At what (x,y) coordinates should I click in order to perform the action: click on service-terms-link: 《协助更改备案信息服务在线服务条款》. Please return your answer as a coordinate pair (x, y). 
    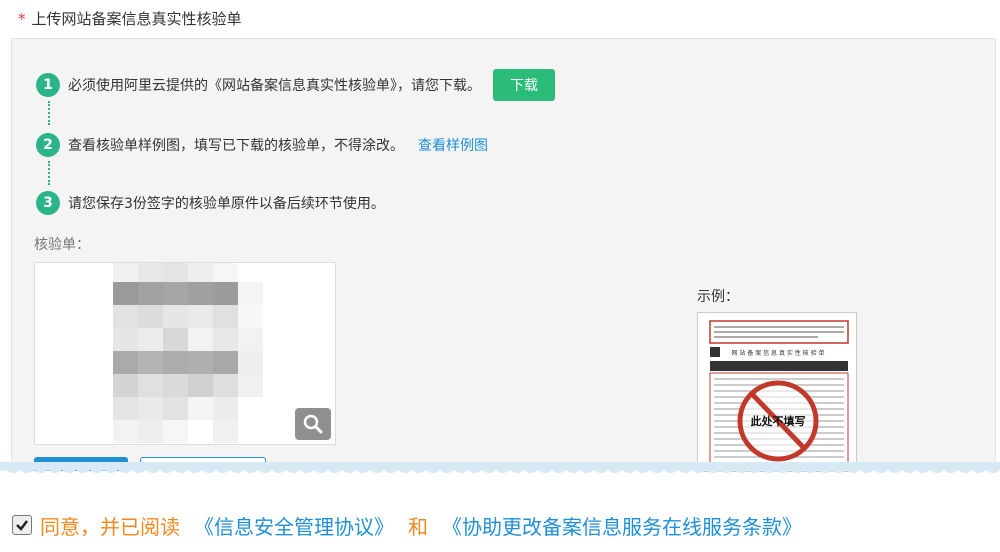
    Looking at the image, I should click on (622, 525).